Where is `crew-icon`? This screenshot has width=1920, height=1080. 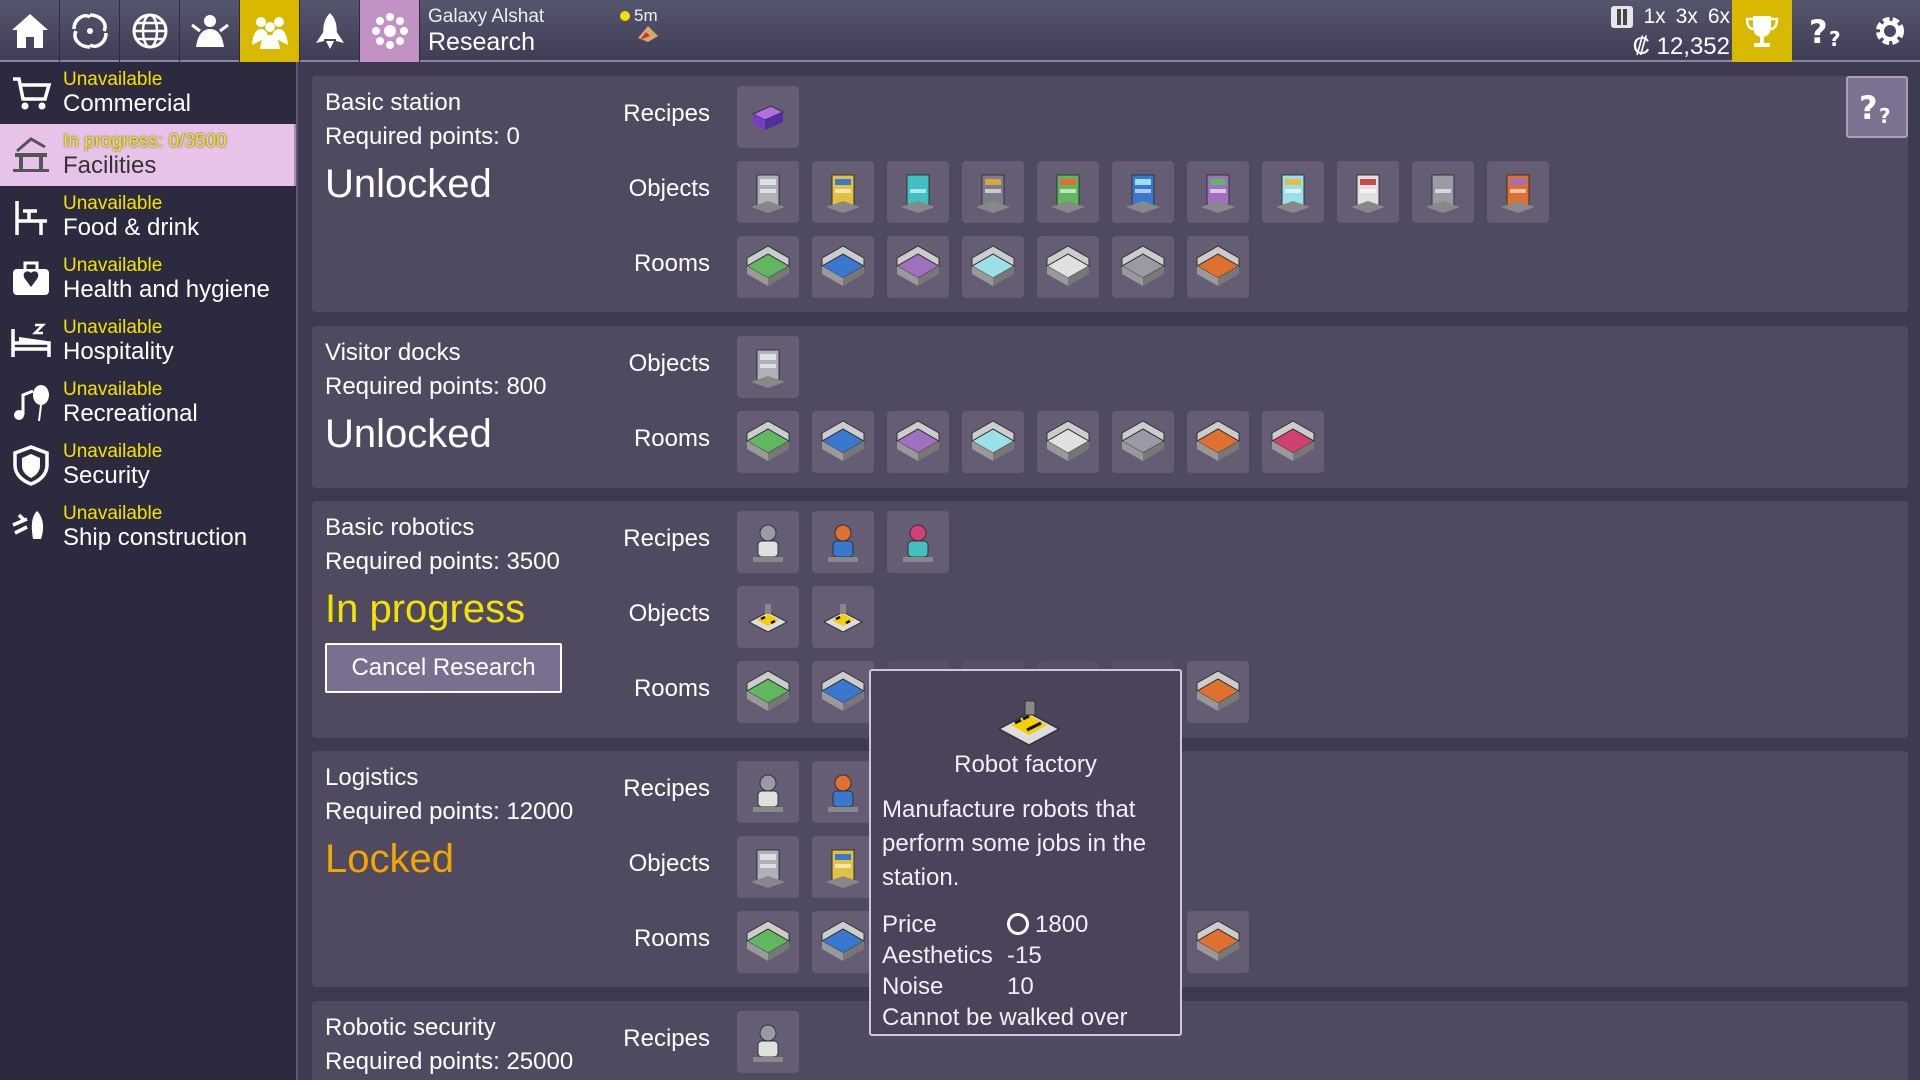 crew-icon is located at coordinates (269, 33).